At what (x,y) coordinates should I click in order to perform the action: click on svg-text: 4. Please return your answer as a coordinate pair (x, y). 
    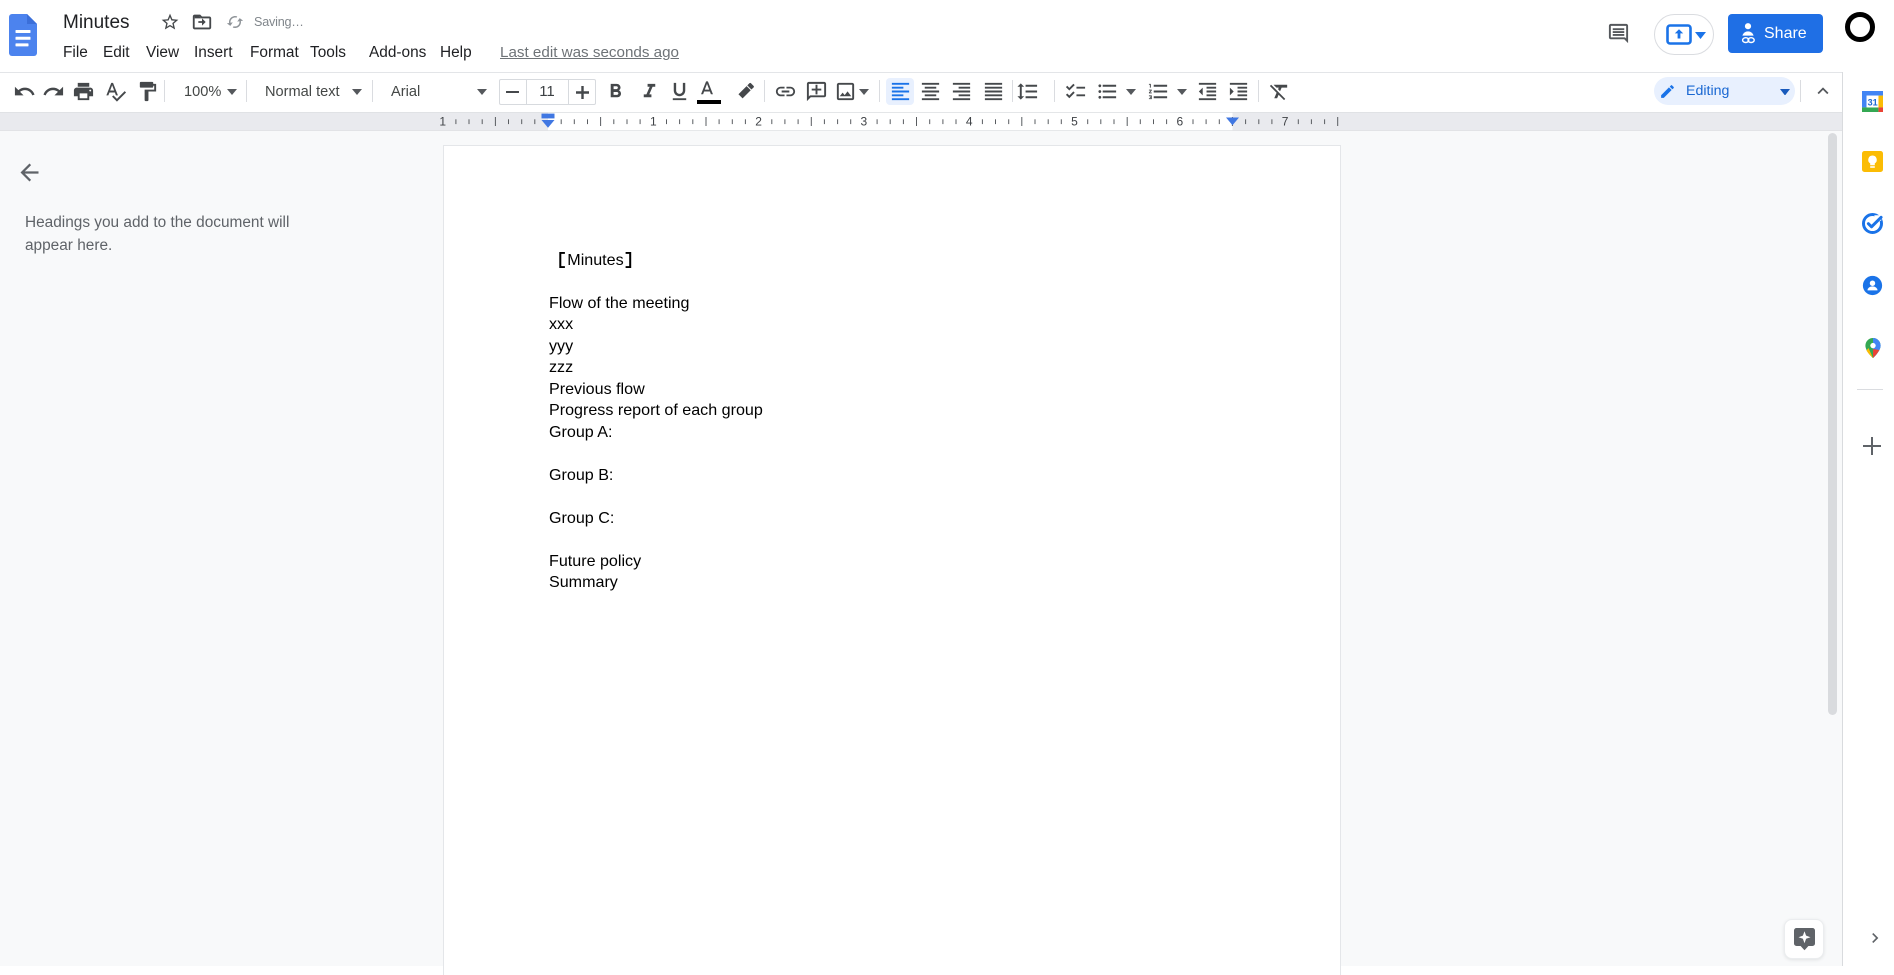
    Looking at the image, I should click on (969, 122).